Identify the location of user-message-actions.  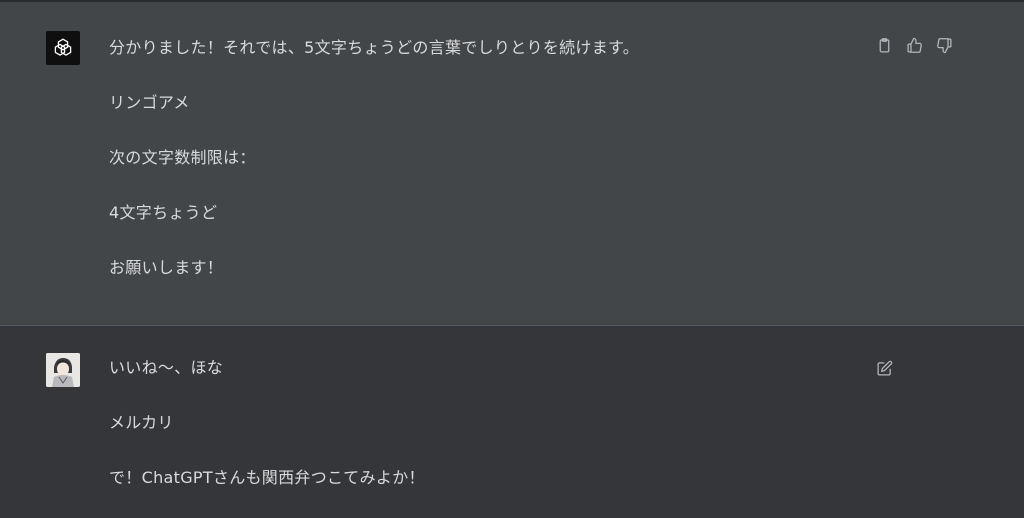
(884, 368).